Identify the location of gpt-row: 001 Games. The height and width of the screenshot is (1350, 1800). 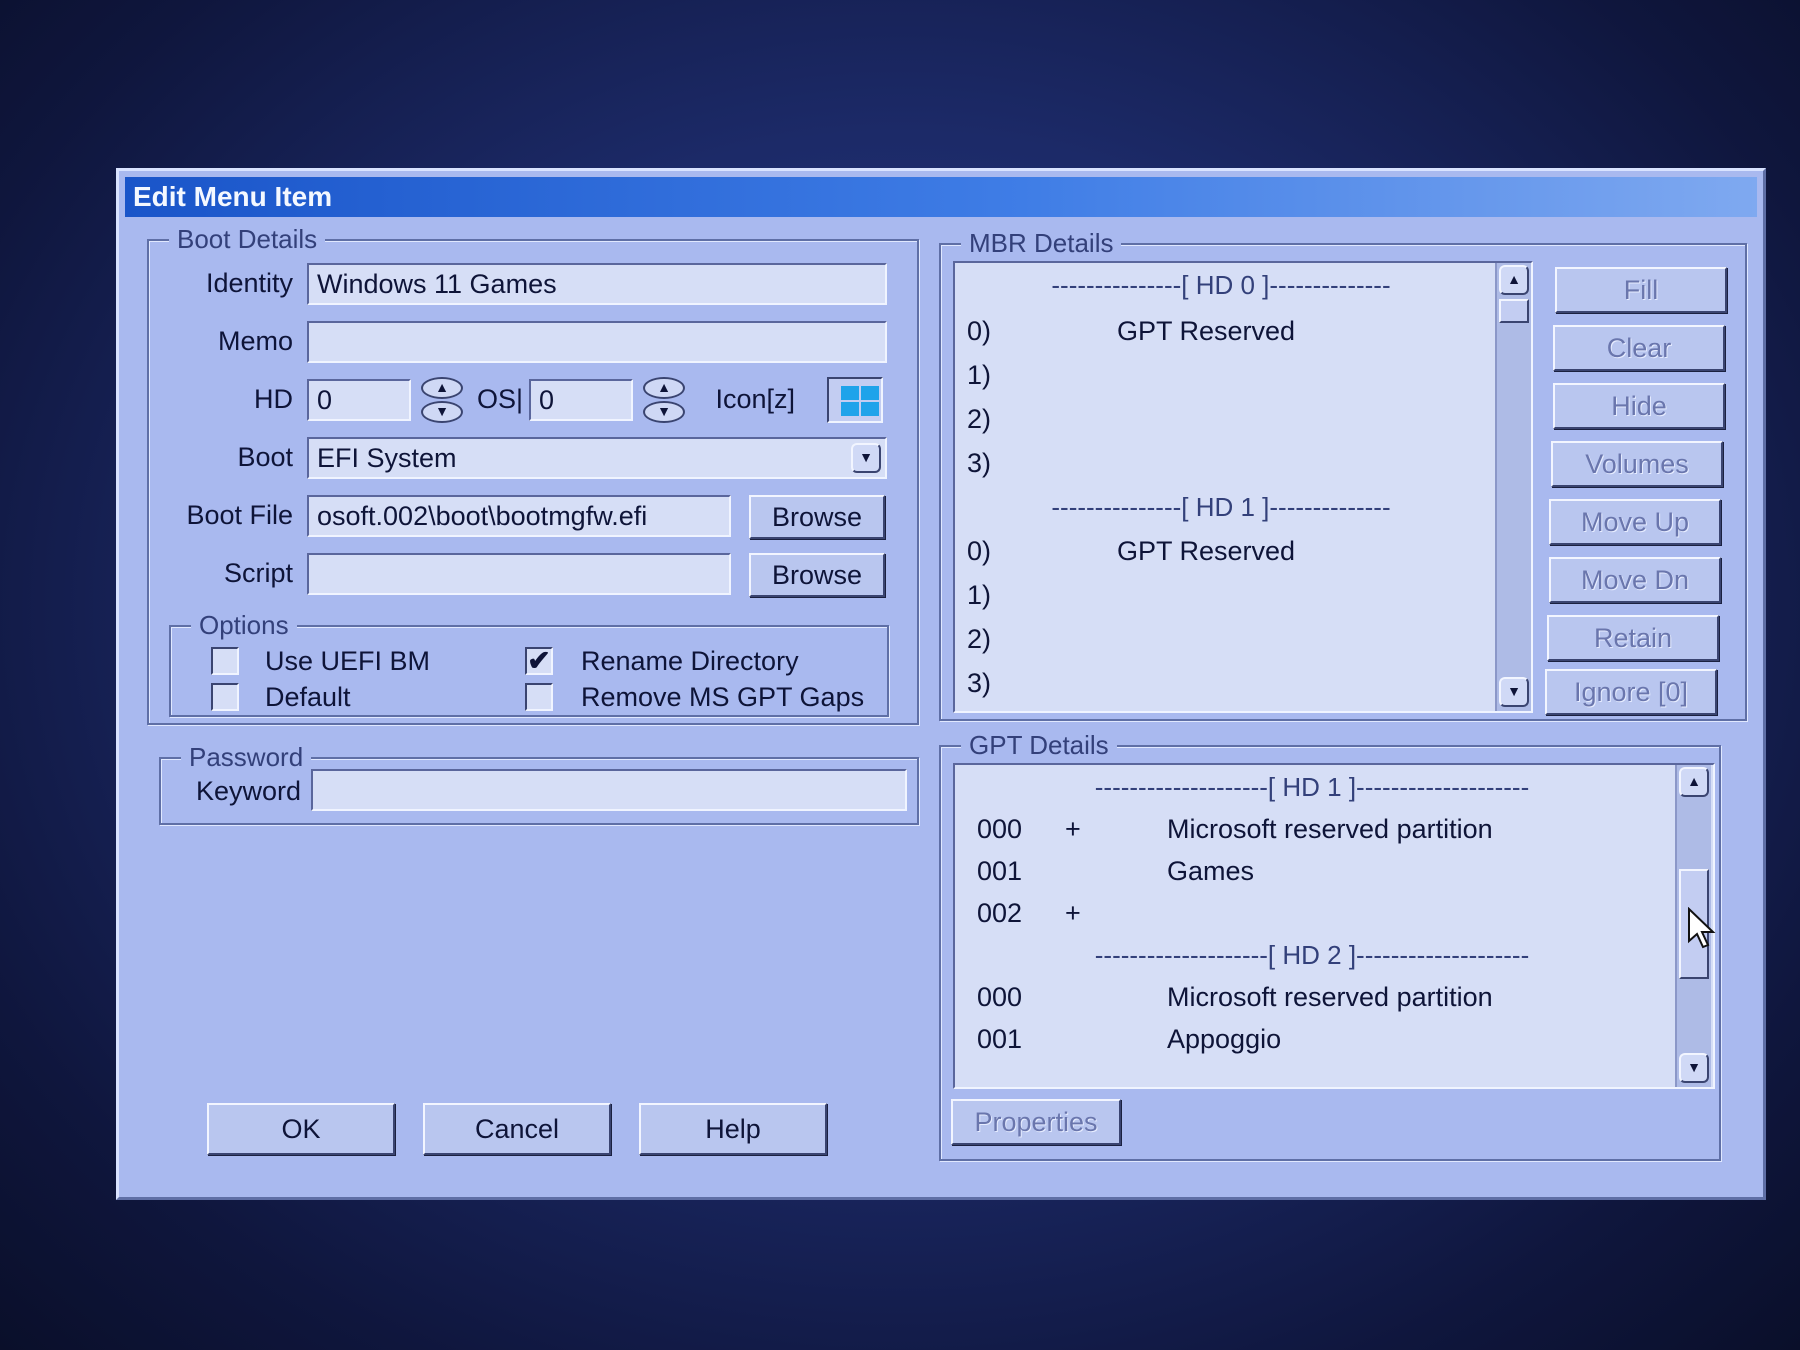
(1334, 871).